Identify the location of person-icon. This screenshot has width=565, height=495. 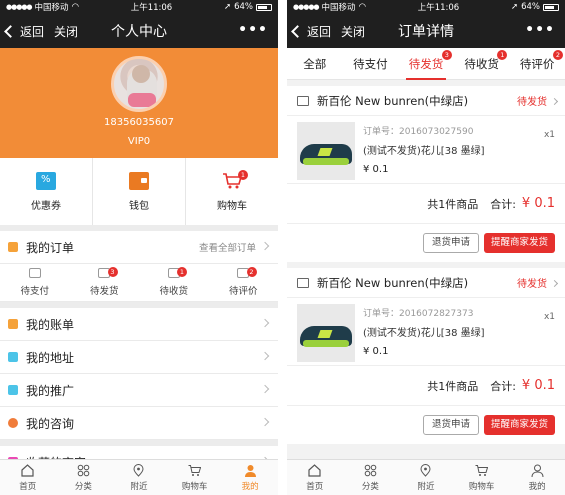
(250, 470).